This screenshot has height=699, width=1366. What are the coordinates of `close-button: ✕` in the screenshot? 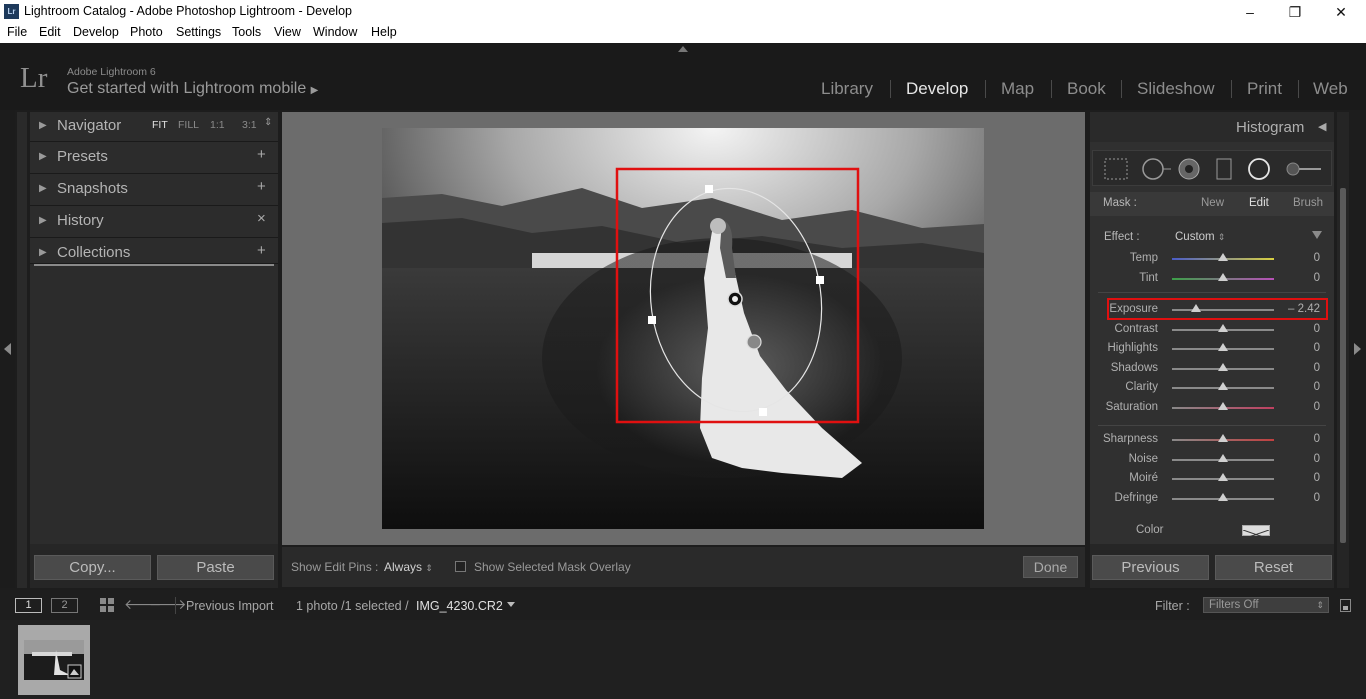 It's located at (1341, 12).